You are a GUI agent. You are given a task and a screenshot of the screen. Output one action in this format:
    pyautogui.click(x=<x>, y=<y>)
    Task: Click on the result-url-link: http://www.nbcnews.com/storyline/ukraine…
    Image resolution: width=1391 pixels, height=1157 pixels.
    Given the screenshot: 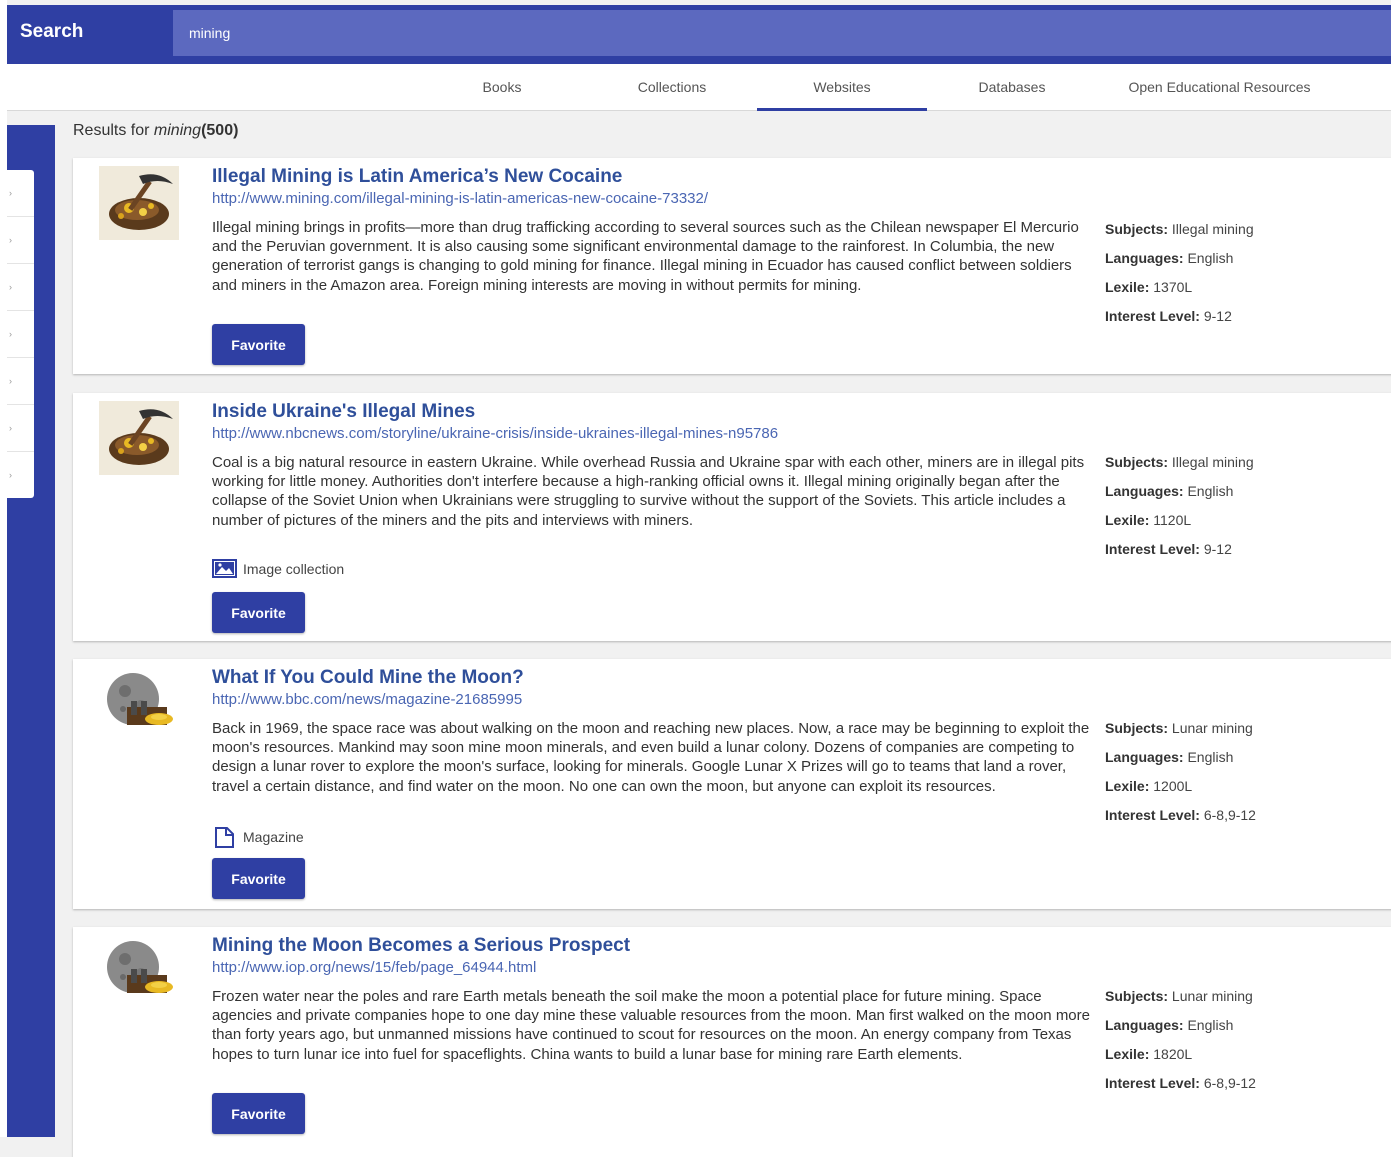 What is the action you would take?
    pyautogui.click(x=495, y=433)
    